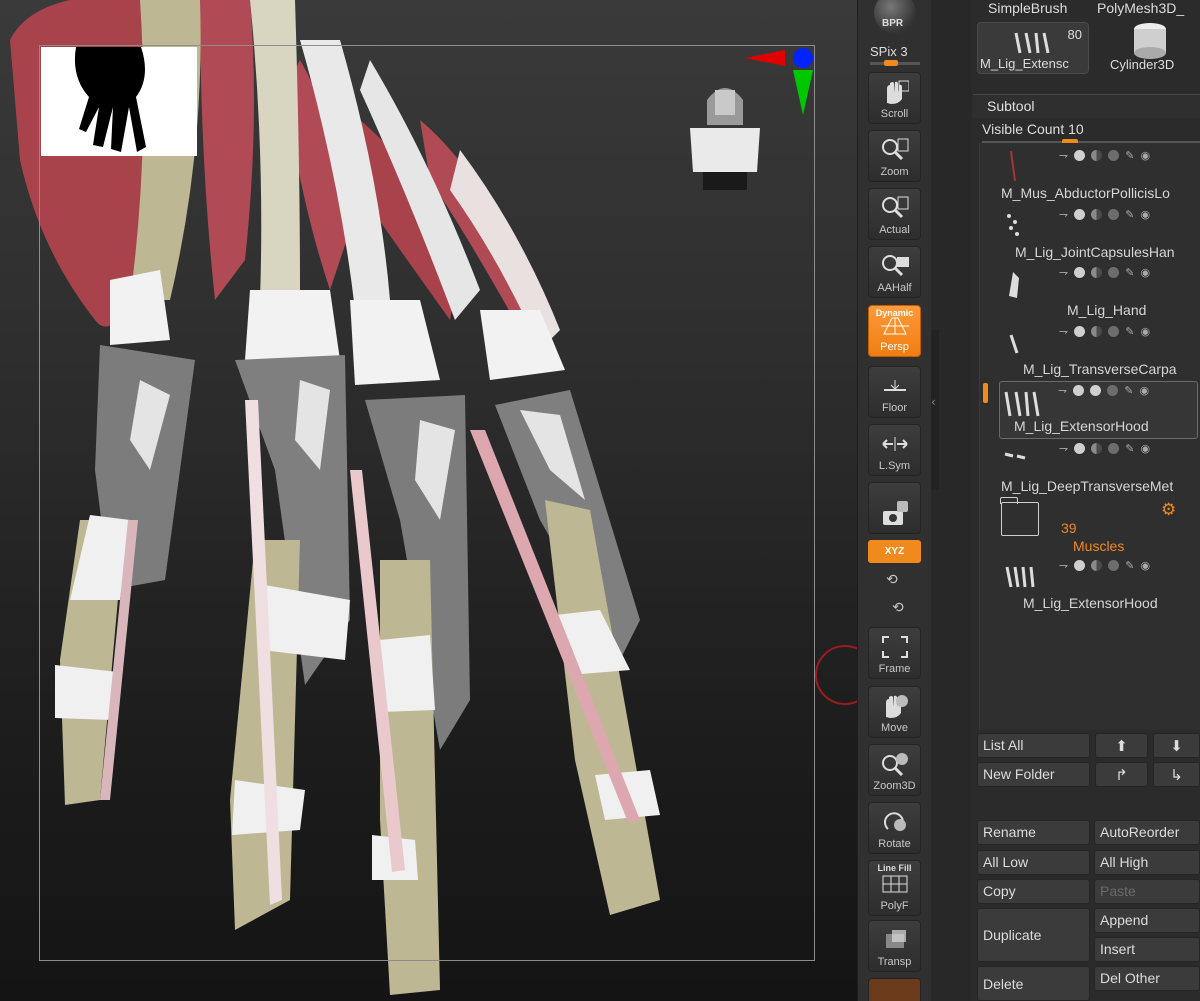  Describe the element at coordinates (1147, 48) in the screenshot. I see `cylinder-tool-thumb: Cylinder3D` at that location.